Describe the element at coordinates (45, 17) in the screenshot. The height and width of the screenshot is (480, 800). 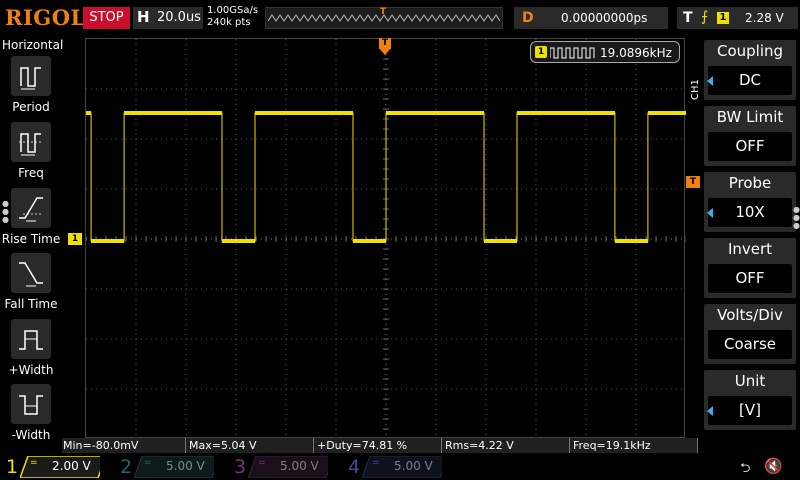
I see `brand-logo: RIGOL` at that location.